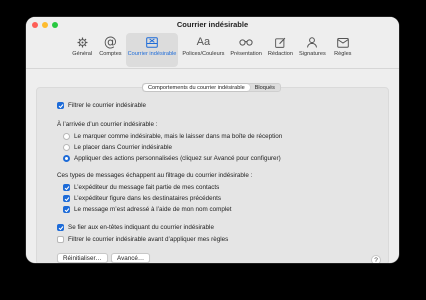  I want to click on toolbar-item-label: Polices/Couleurs, so click(203, 54).